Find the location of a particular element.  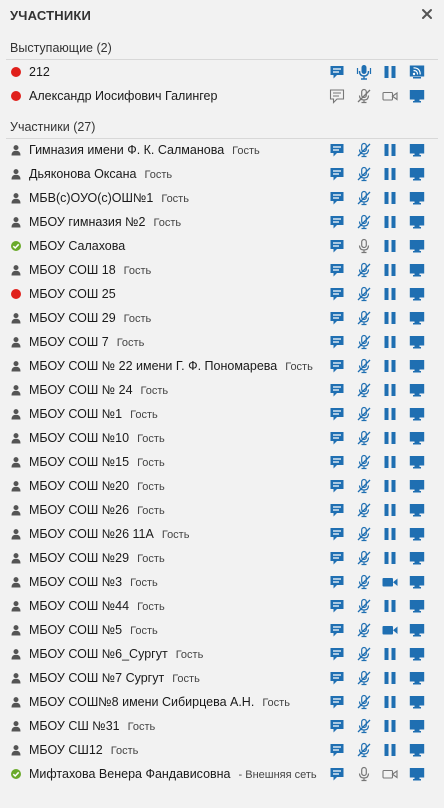

participant-row: МБОУ СОШ №26 11А Гость is located at coordinates (222, 534).